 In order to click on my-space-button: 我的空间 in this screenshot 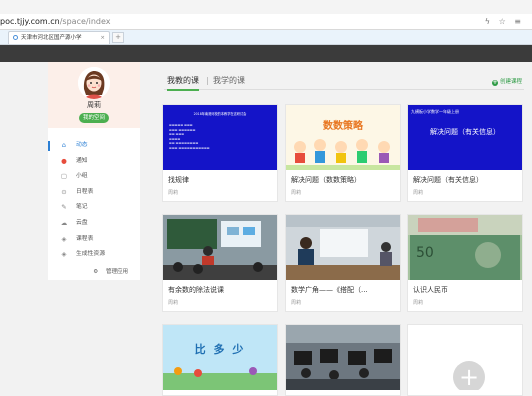, I will do `click(94, 118)`.